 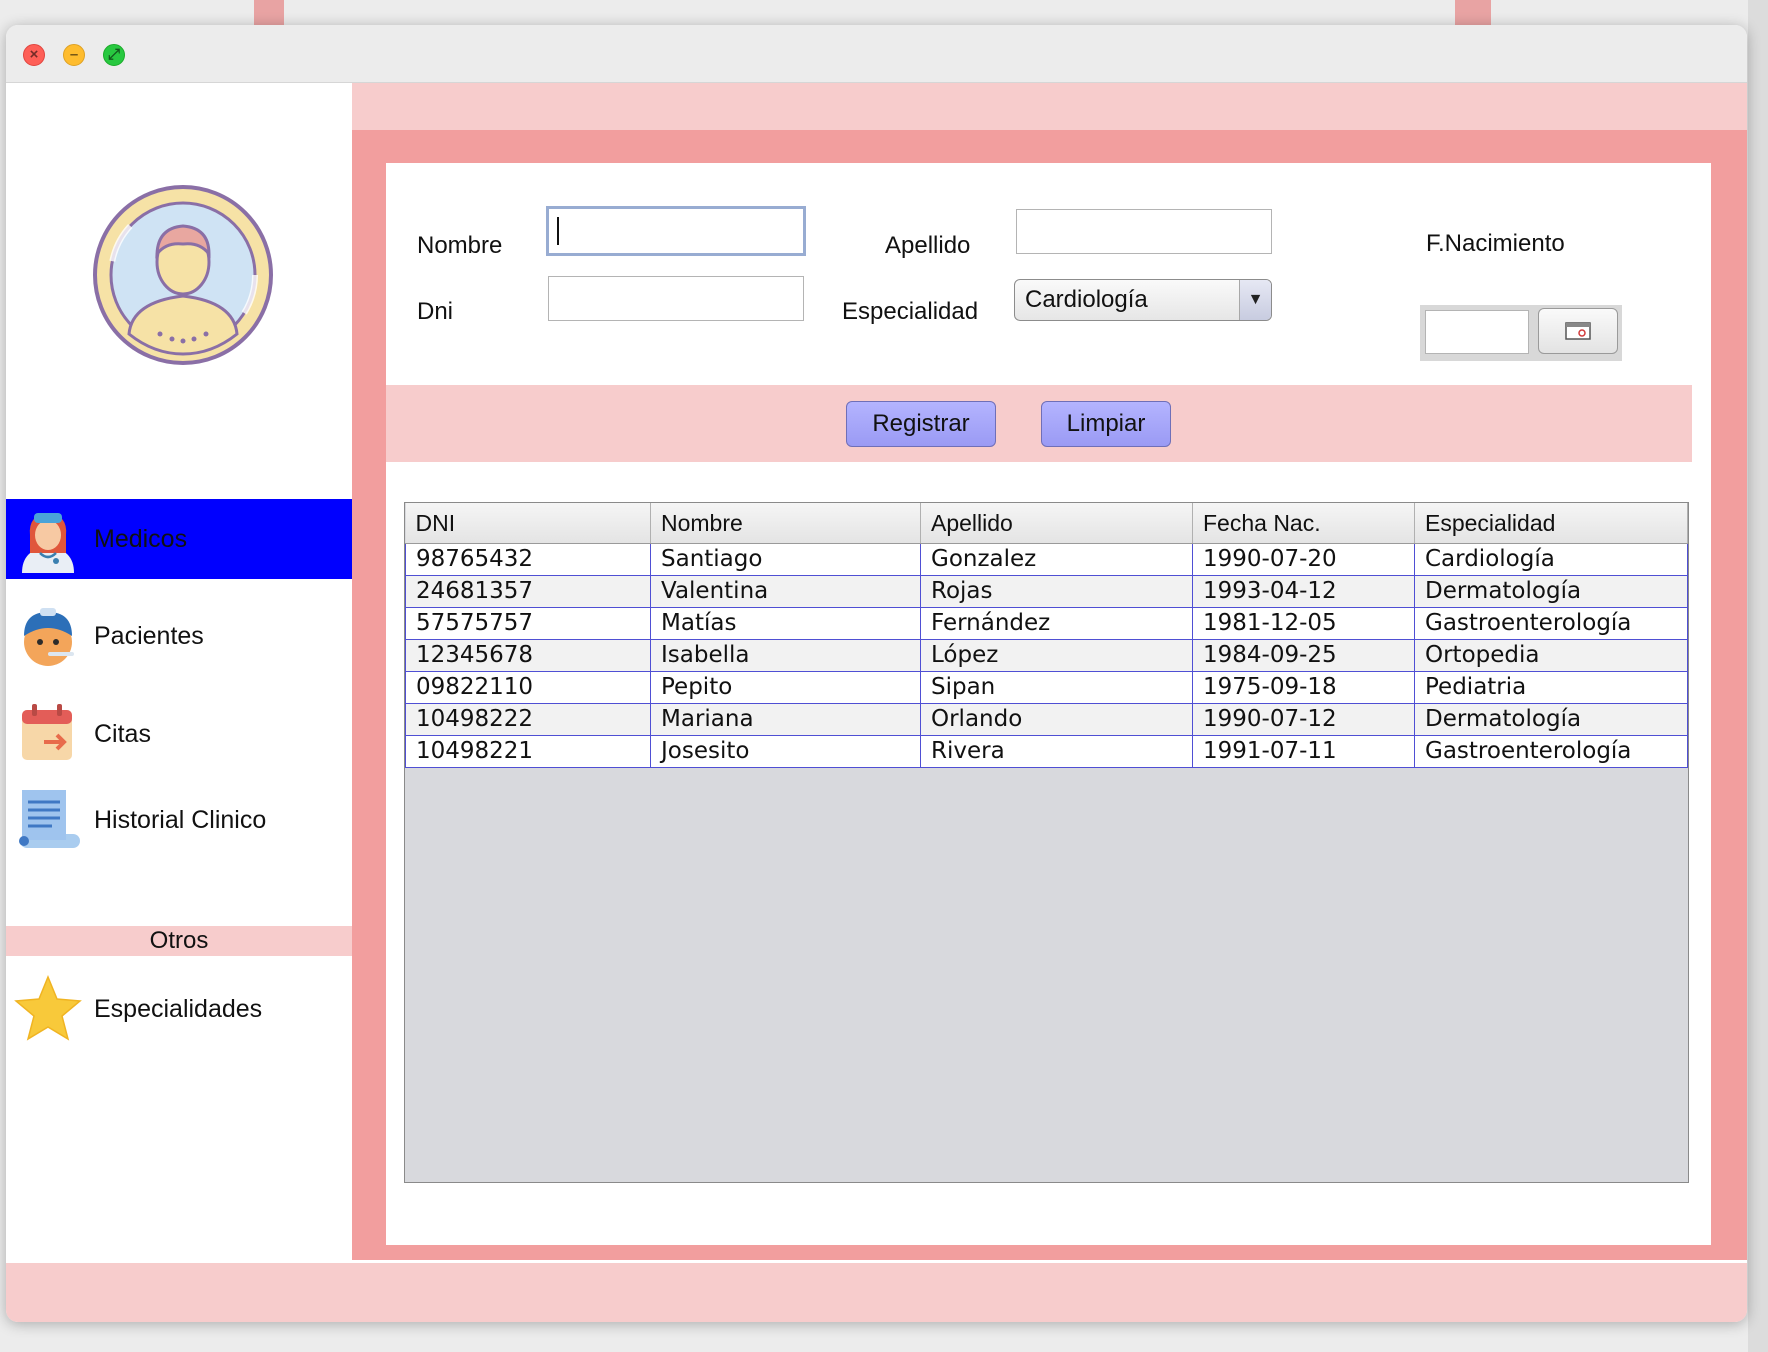 What do you see at coordinates (49, 637) in the screenshot?
I see `patient-icon` at bounding box center [49, 637].